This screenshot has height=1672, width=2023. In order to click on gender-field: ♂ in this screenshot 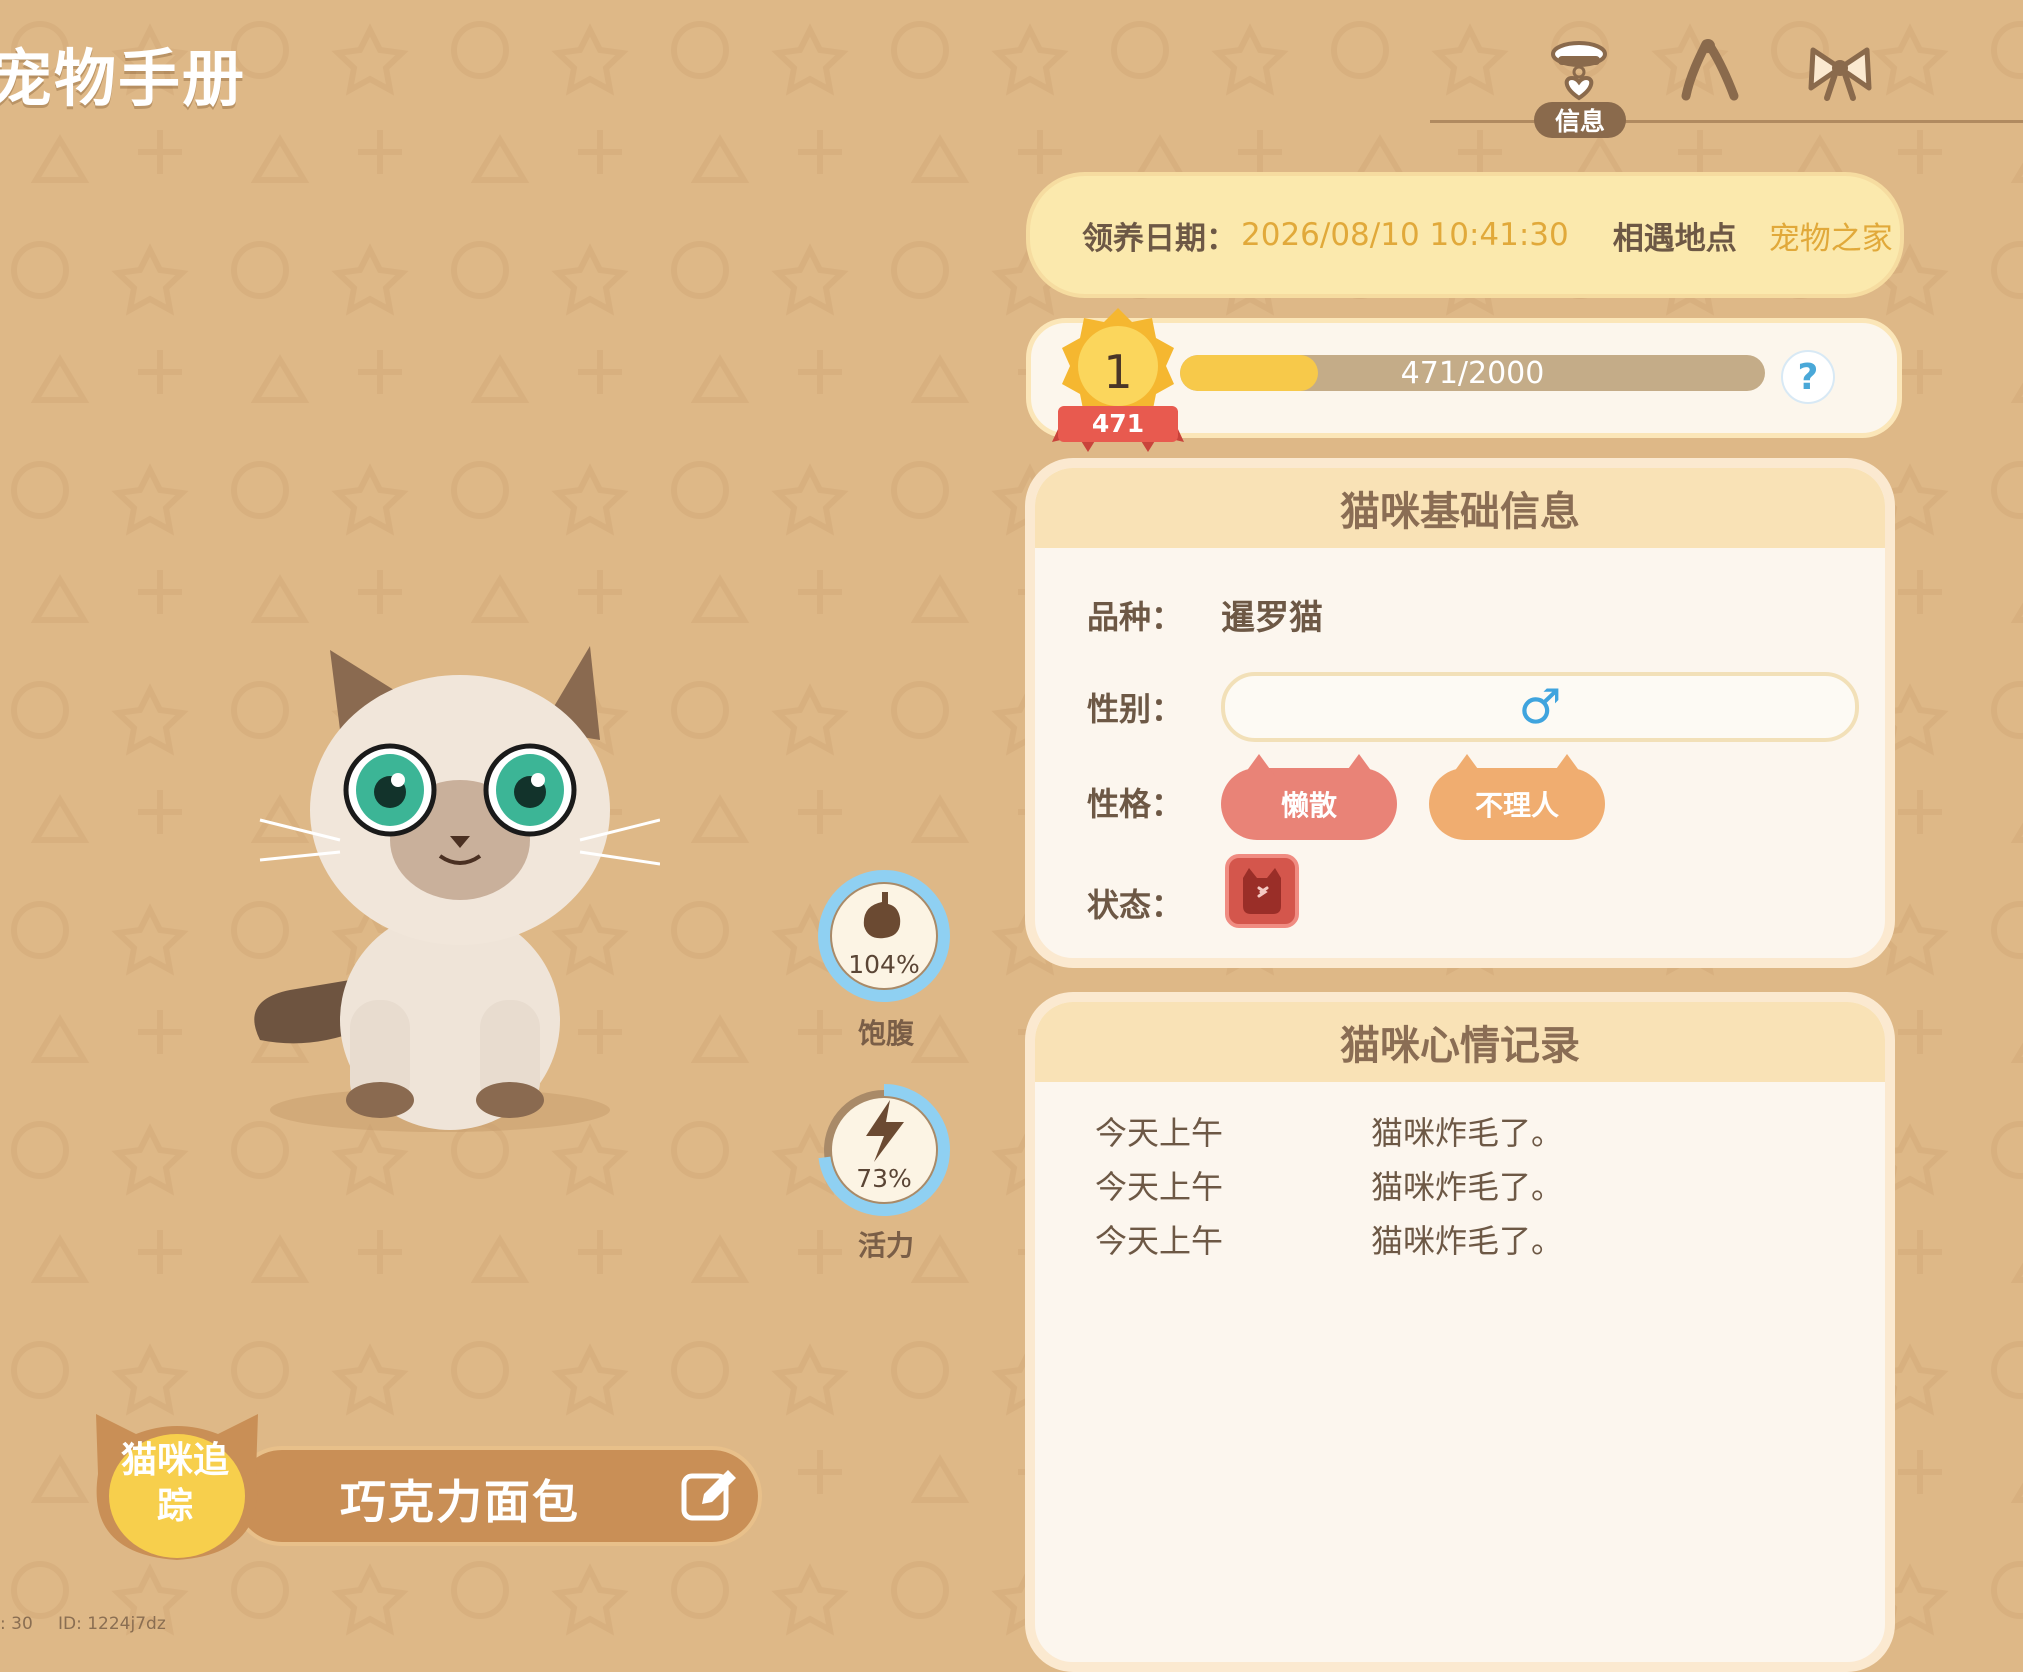, I will do `click(1540, 707)`.